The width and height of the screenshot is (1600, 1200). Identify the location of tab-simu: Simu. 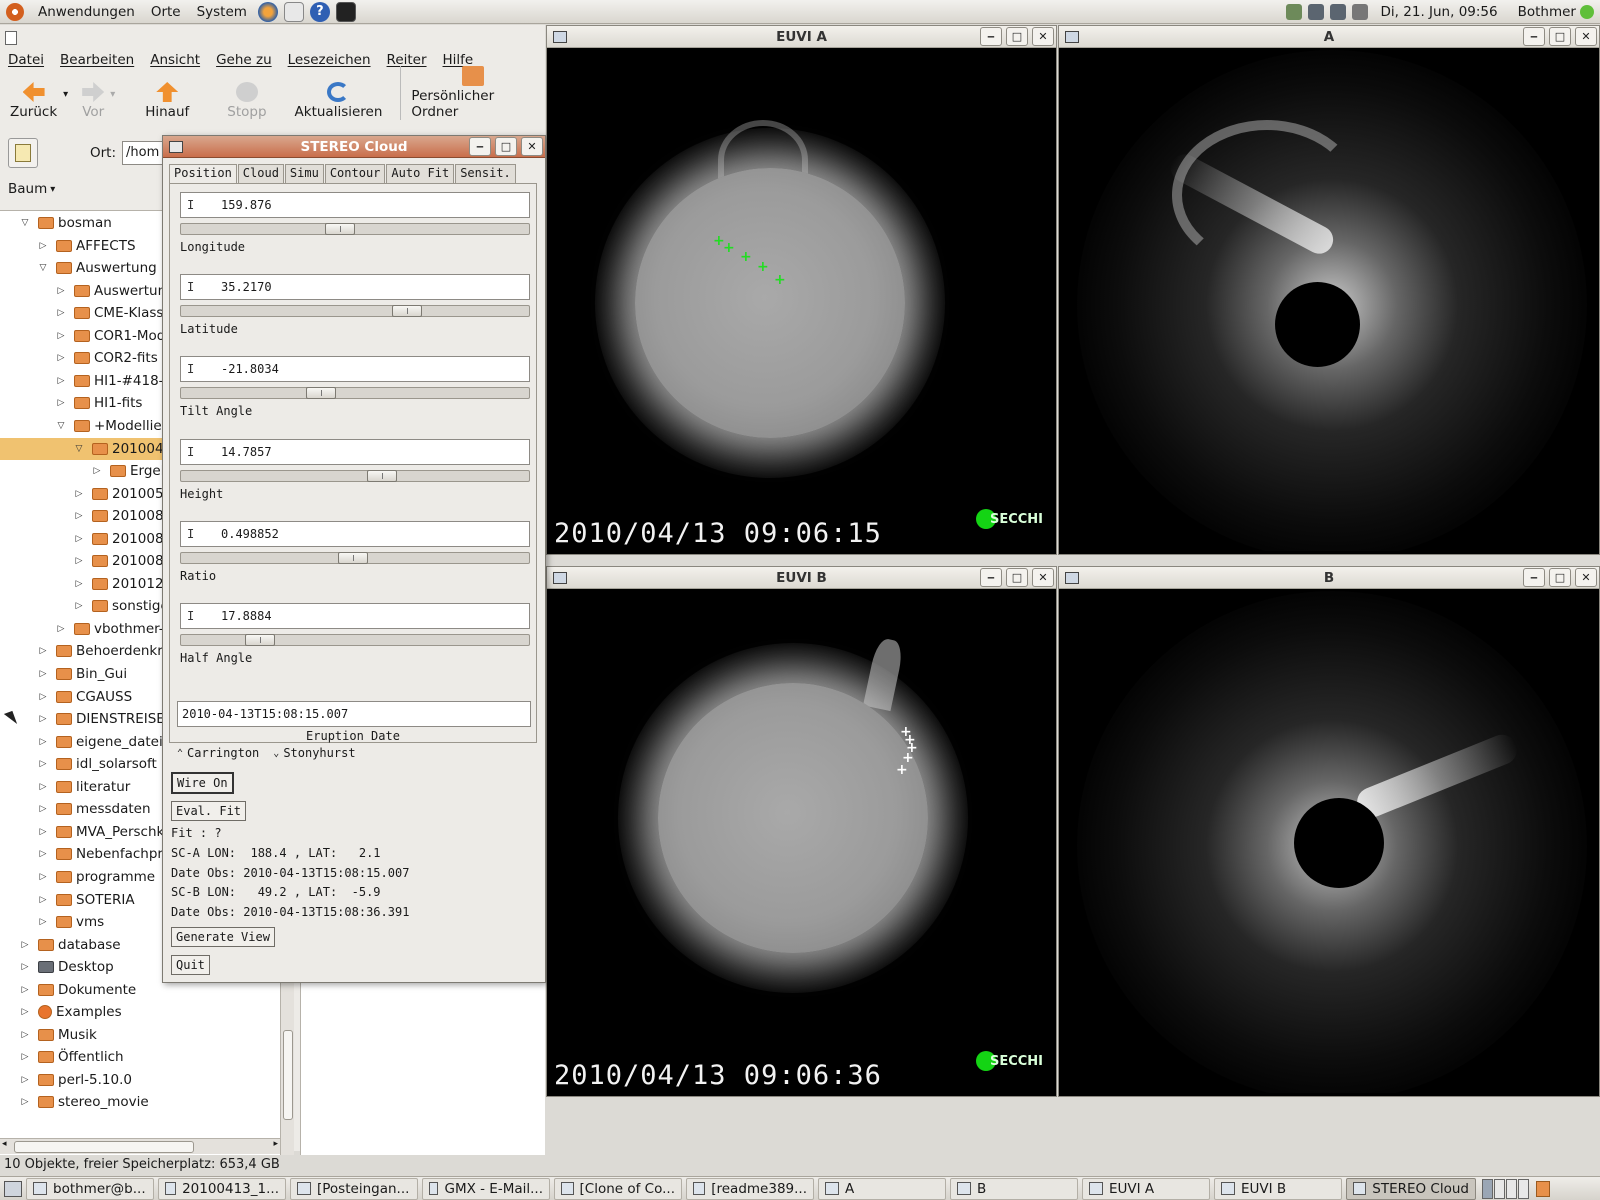
(304, 173).